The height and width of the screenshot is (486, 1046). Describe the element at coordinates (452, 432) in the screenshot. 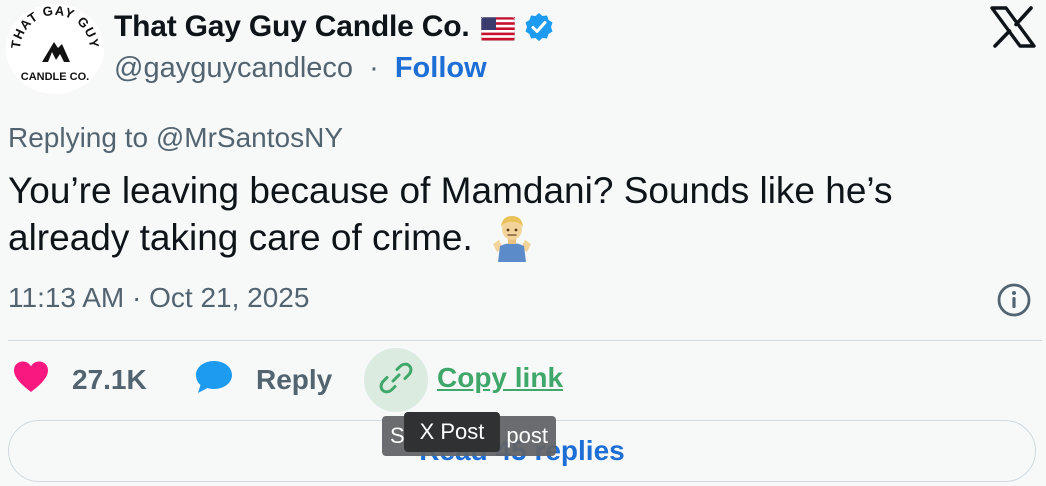

I see `tooltip-x-post: X Post` at that location.